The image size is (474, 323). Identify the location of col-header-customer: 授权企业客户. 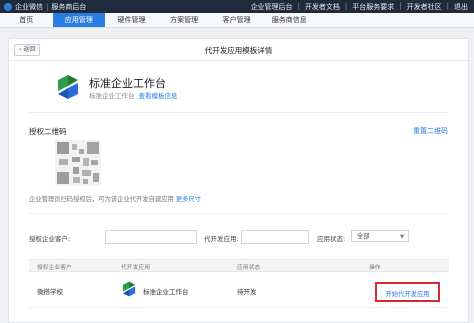
(54, 268).